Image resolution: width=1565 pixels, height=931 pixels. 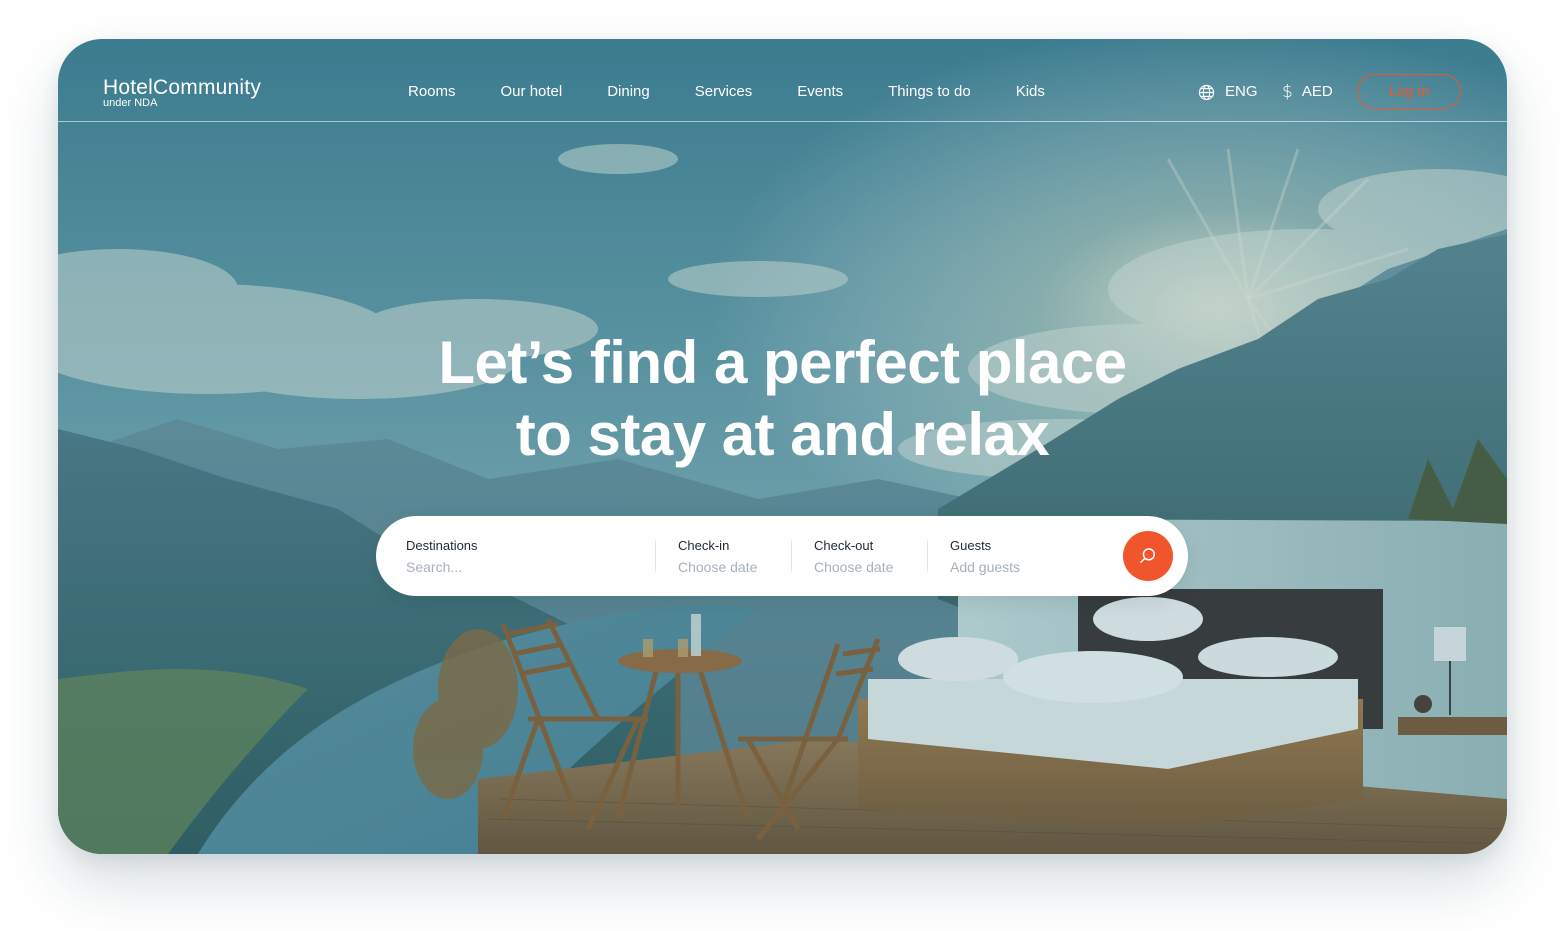 I want to click on search-icon, so click(x=1147, y=555).